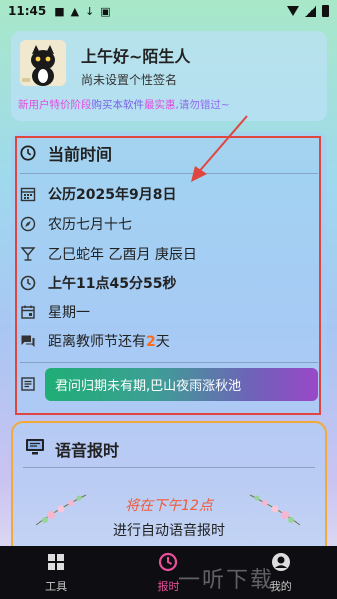  I want to click on profile-card: 上午好~陌生人 尚未设置个性签名 新用户特价阶段购买本软件最实惠,请勿错过~, so click(169, 76).